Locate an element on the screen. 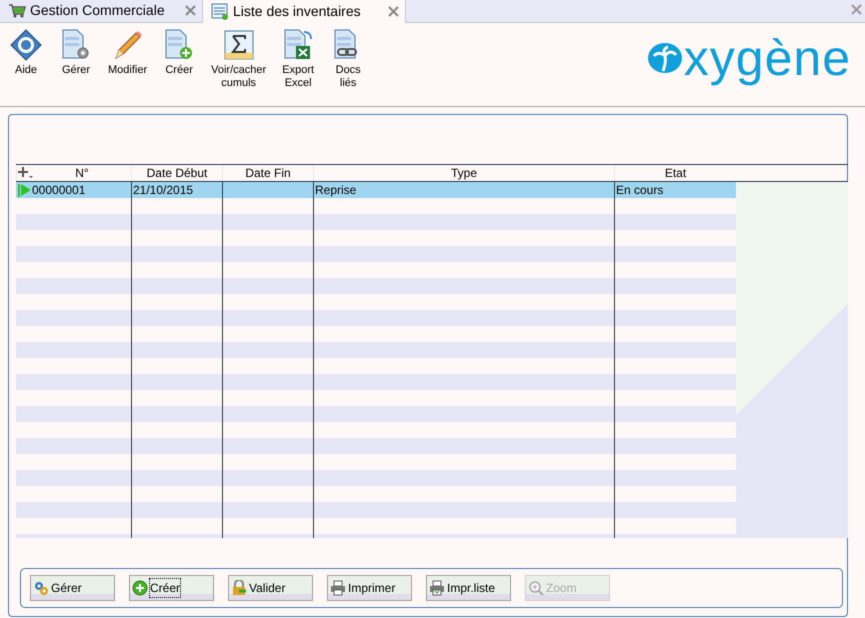 This screenshot has height=618, width=865. sigma-table-icon is located at coordinates (238, 45).